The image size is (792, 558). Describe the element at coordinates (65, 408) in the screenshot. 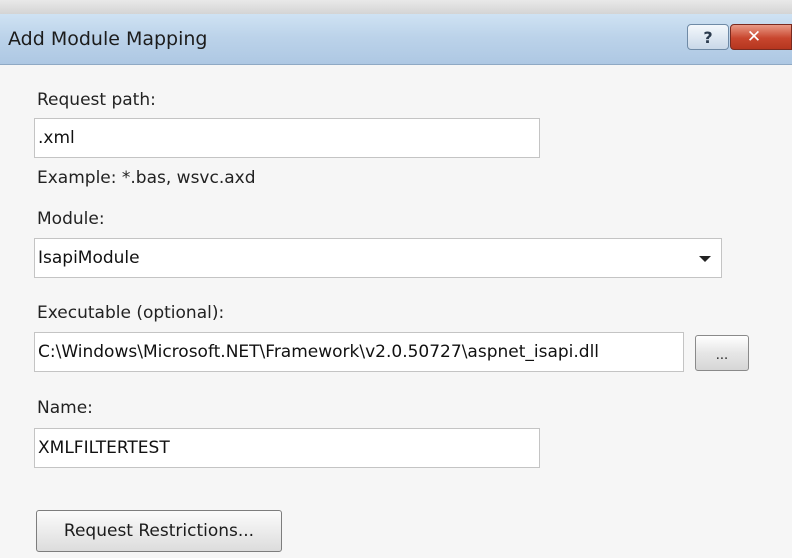

I see `name-label: Name:` at that location.